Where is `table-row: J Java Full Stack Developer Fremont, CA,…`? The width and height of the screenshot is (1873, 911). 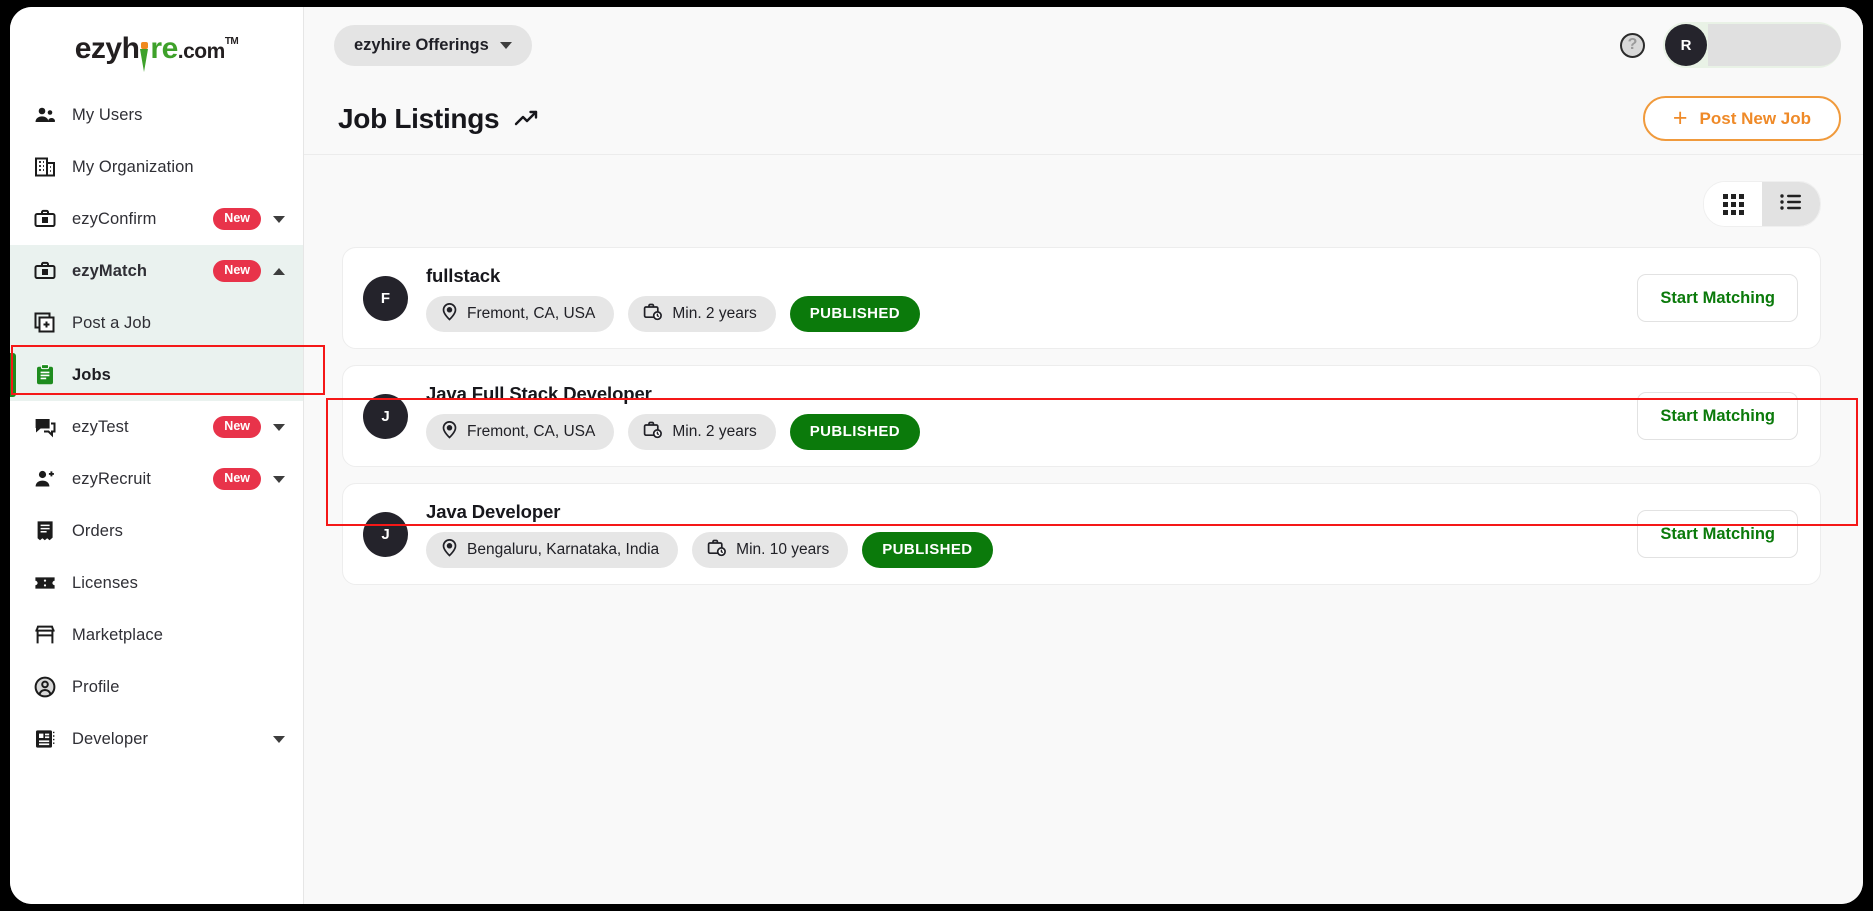
table-row: J Java Full Stack Developer Fremont, CA,… is located at coordinates (1081, 416).